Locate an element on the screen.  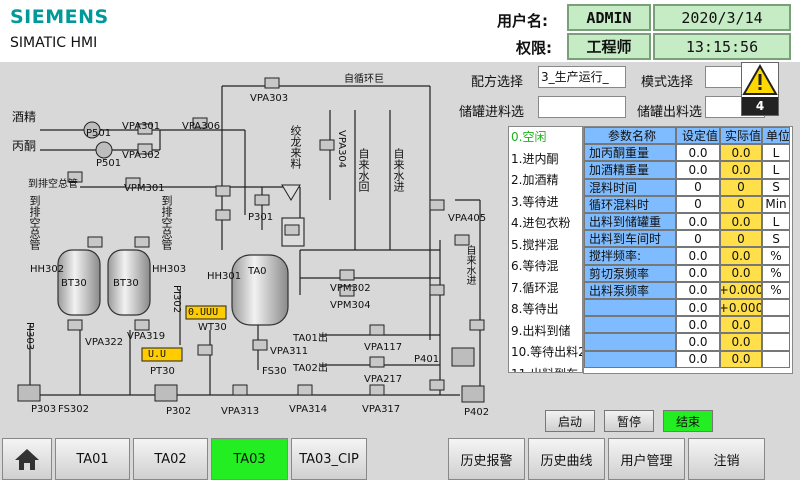
label-p501: P501 is located at coordinates (109, 163).